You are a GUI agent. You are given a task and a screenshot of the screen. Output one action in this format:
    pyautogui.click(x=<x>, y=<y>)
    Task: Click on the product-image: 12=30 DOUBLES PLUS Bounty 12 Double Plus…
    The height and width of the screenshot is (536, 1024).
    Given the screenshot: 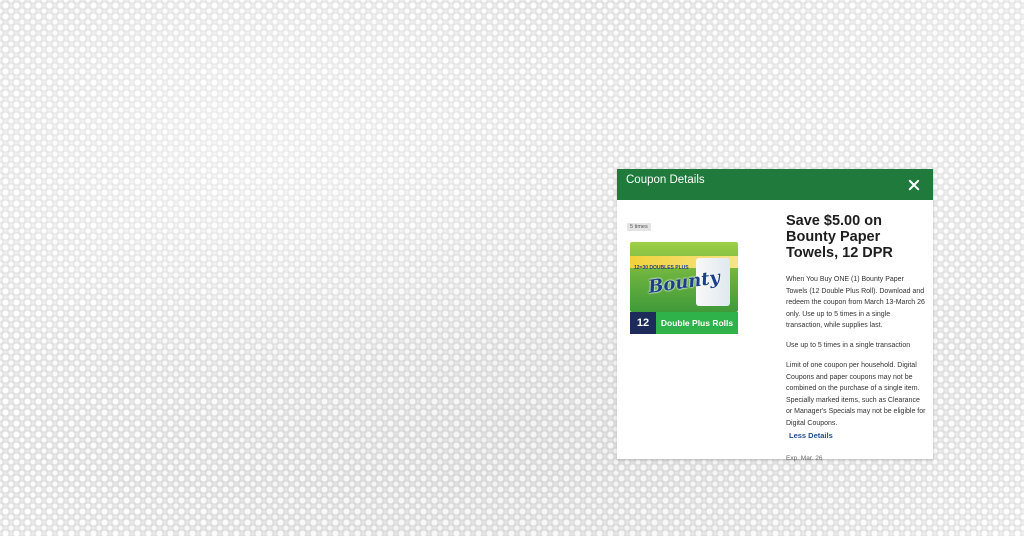 What is the action you would take?
    pyautogui.click(x=684, y=289)
    